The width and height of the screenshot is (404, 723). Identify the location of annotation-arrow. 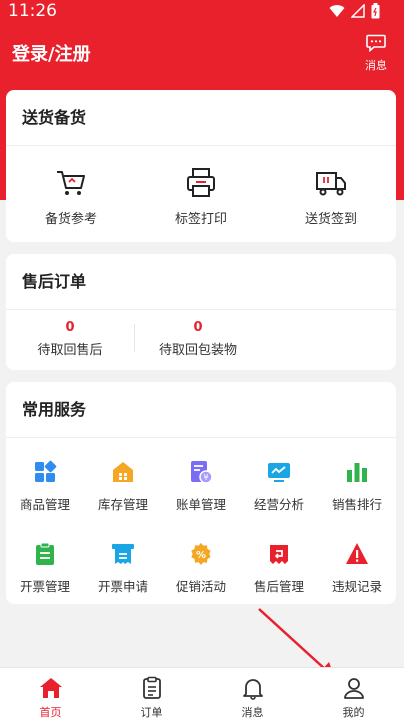
(296, 643).